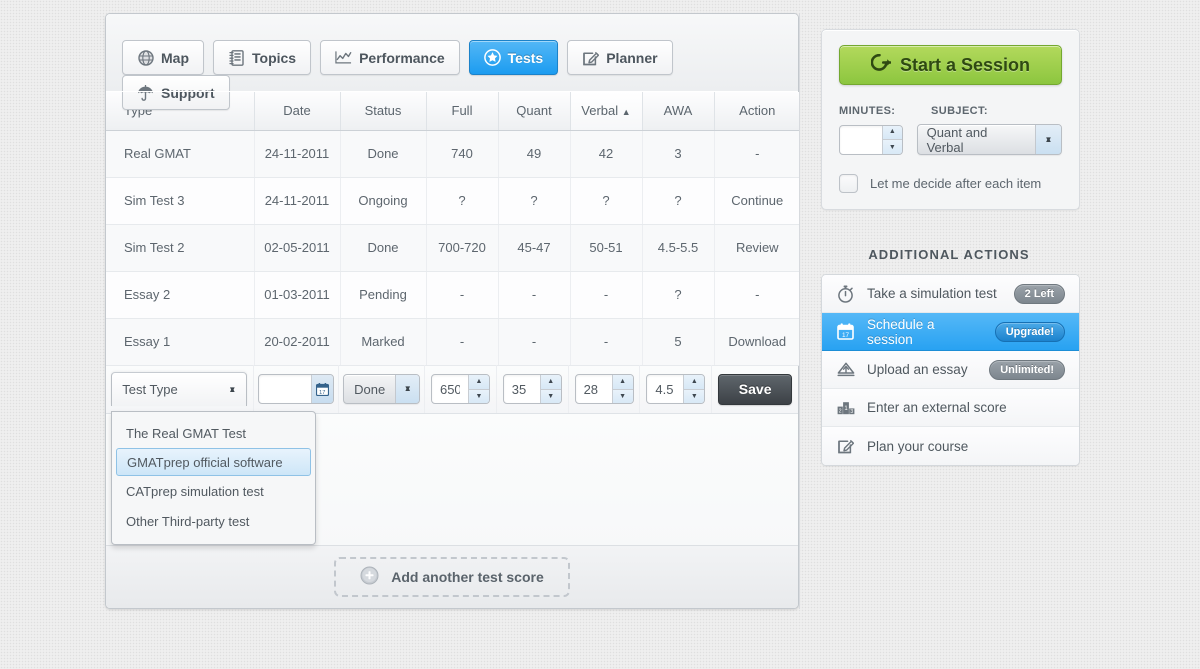  I want to click on cell-status: Done, so click(383, 154).